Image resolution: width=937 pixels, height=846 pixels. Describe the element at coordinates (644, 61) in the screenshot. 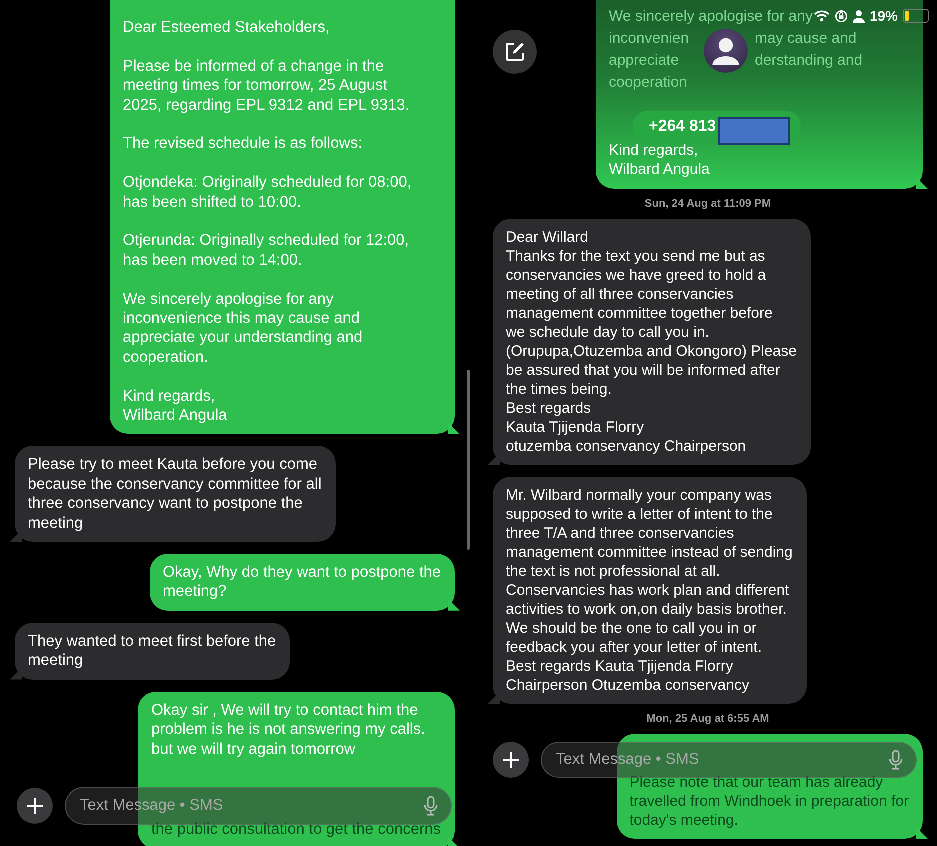

I see `message-text-fragment: appreciate` at that location.